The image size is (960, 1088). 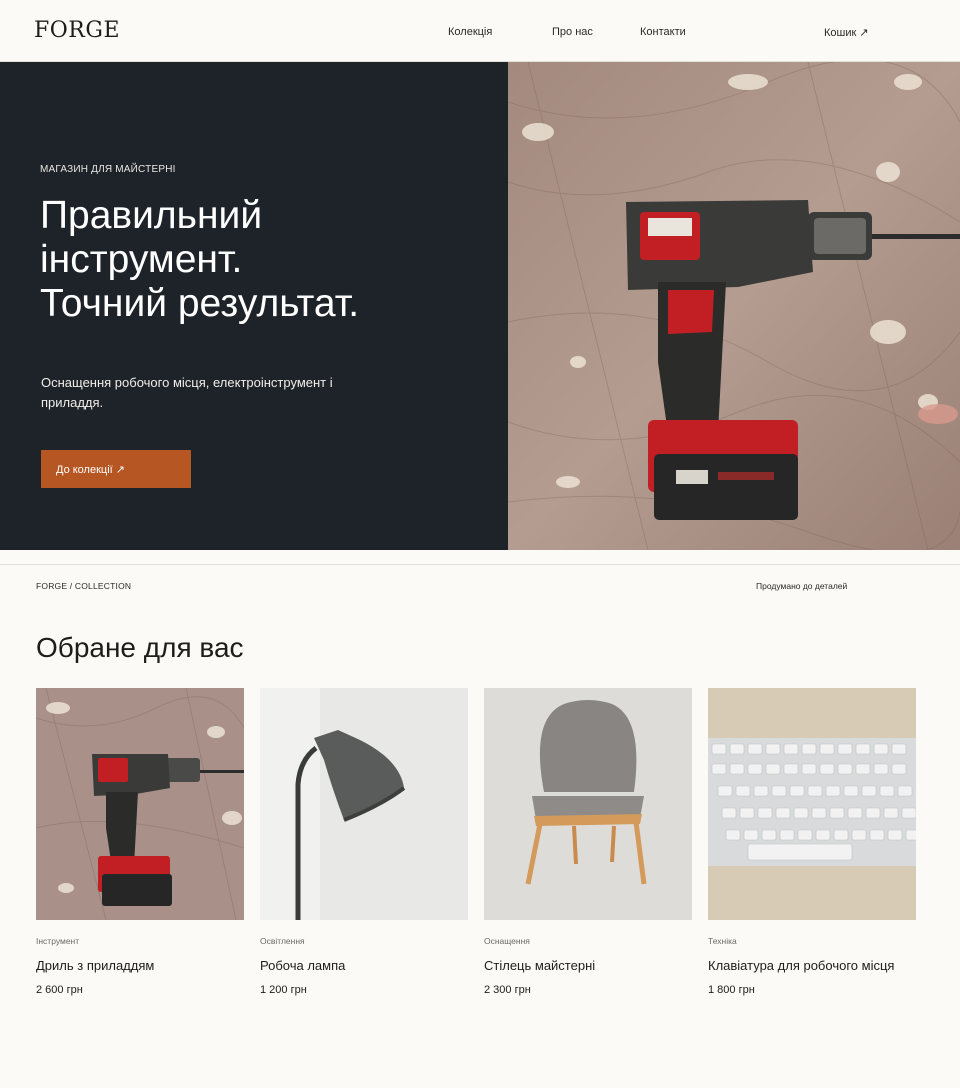 What do you see at coordinates (507, 941) in the screenshot?
I see `product-category: Оснащення` at bounding box center [507, 941].